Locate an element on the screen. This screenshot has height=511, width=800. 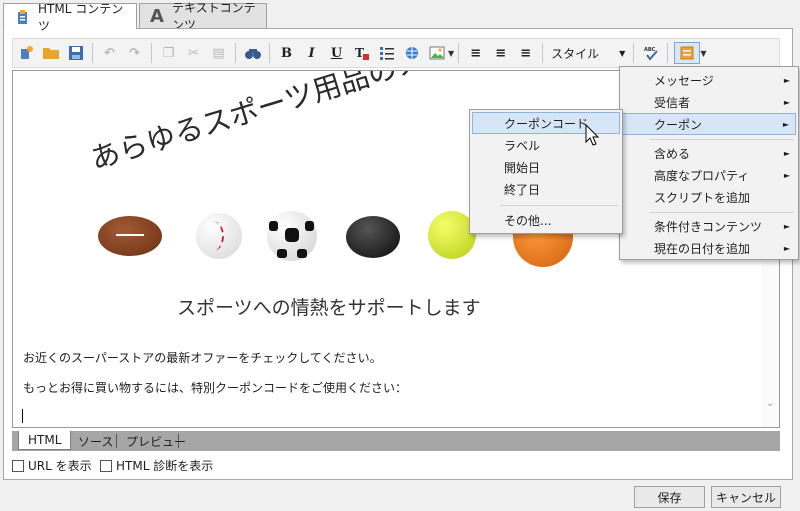
mode-tab-label: ソース is located at coordinates (96, 441).